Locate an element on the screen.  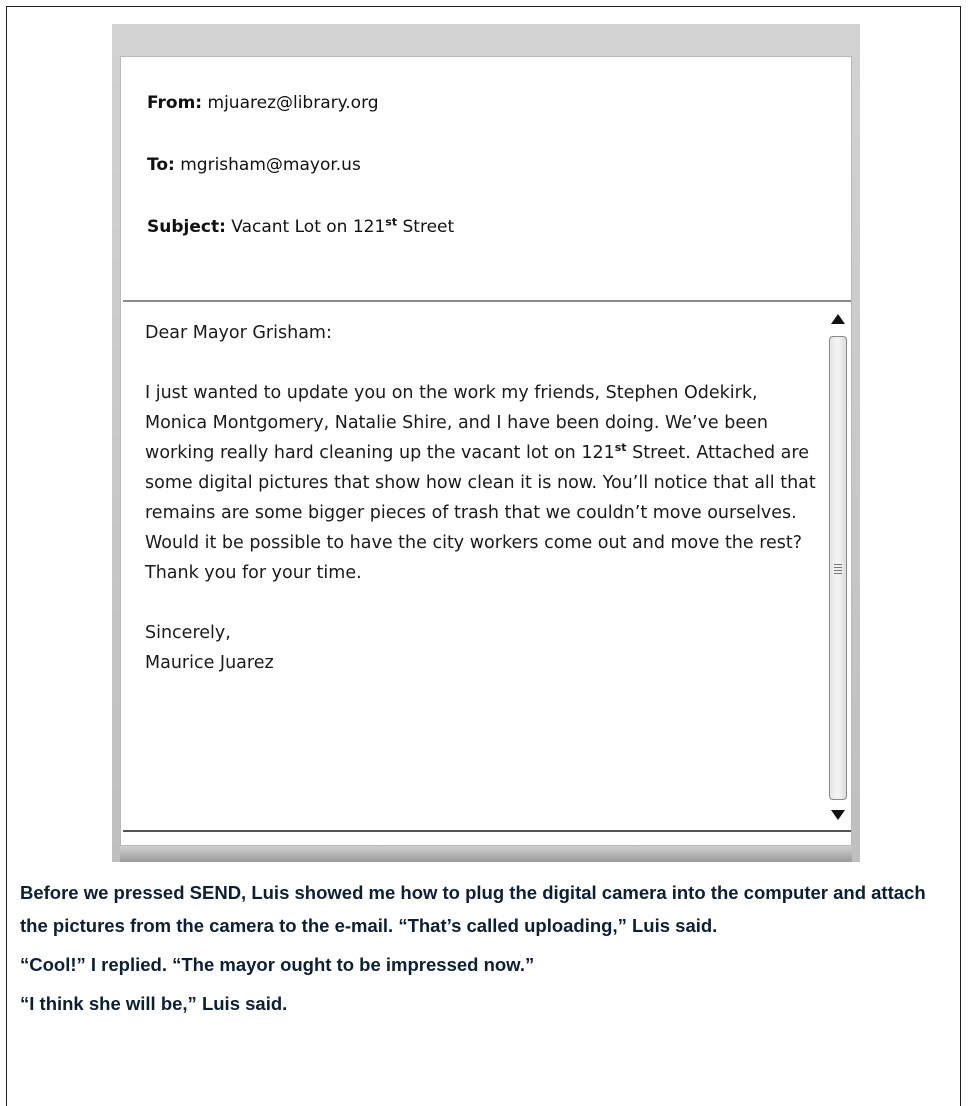
triangle-up-icon is located at coordinates (838, 319).